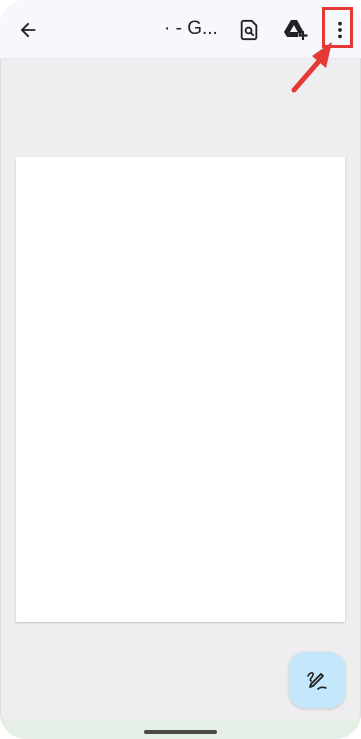 The image size is (361, 739). I want to click on back-button, so click(28, 30).